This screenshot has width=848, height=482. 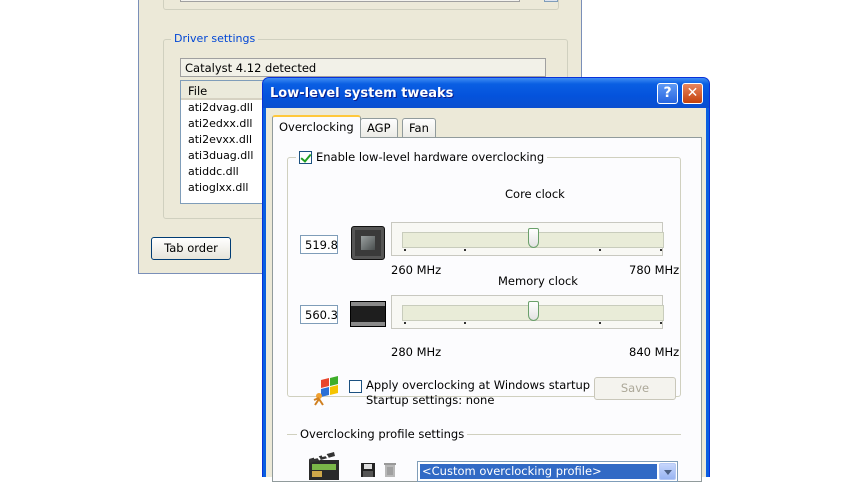 I want to click on list-item: ati2dvag.dll, so click(x=225, y=108).